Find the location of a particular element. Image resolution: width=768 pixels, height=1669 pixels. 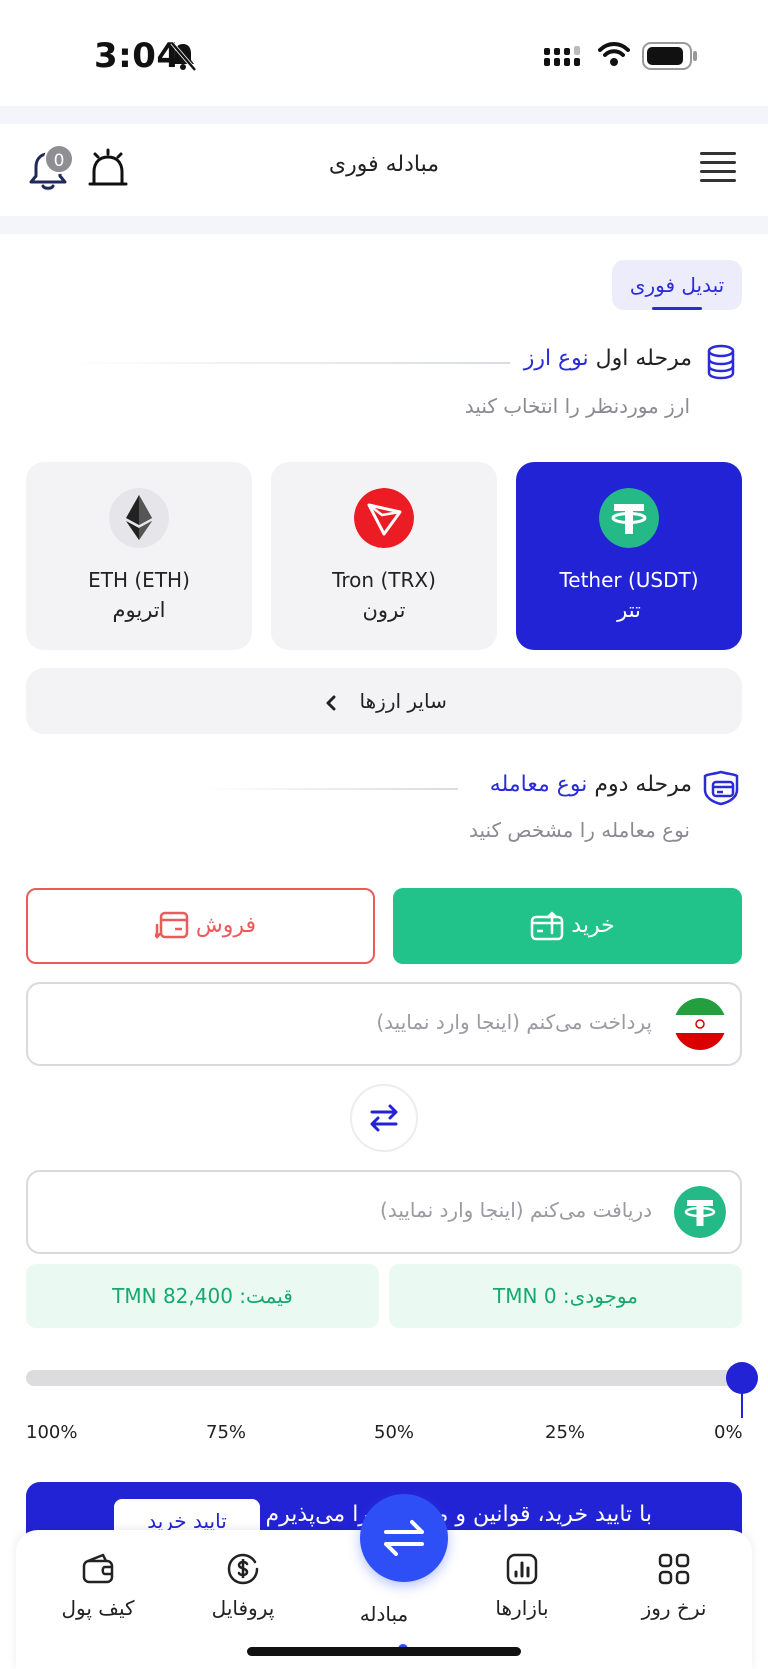

tab-instant-convert: تبدیل فوری is located at coordinates (677, 285).